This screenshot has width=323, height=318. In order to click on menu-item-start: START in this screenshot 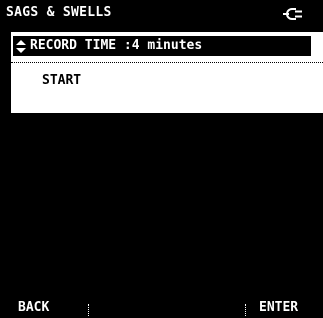, I will do `click(167, 82)`.